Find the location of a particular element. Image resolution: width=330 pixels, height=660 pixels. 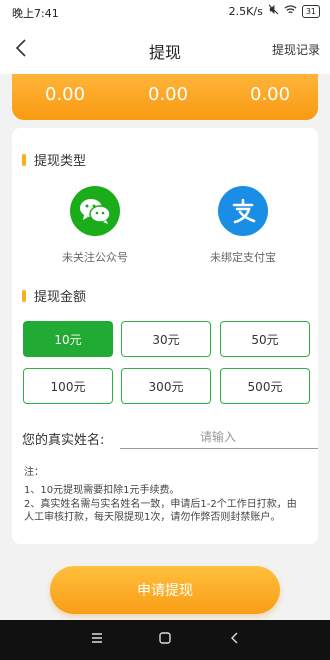

wechat-option: 未关注公众号 is located at coordinates (95, 225).